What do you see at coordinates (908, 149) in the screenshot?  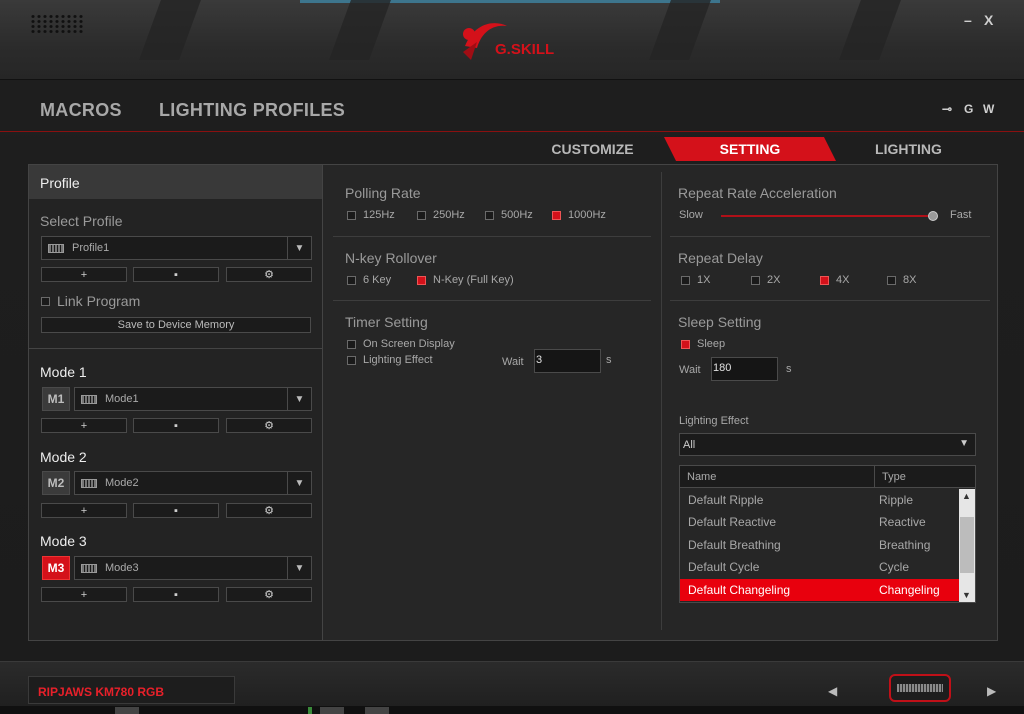 I see `tab-lighting: LIGHTING` at bounding box center [908, 149].